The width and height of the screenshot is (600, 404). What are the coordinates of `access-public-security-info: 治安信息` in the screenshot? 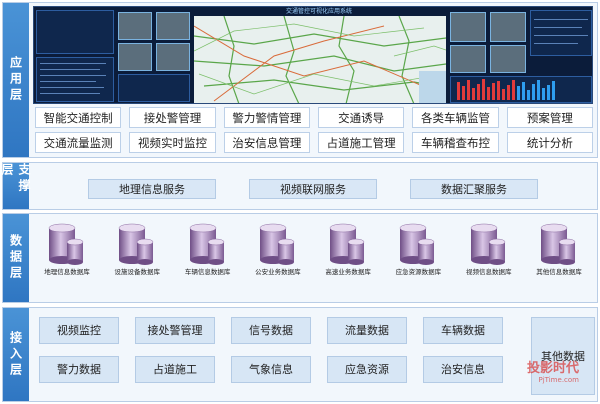 It's located at (463, 369).